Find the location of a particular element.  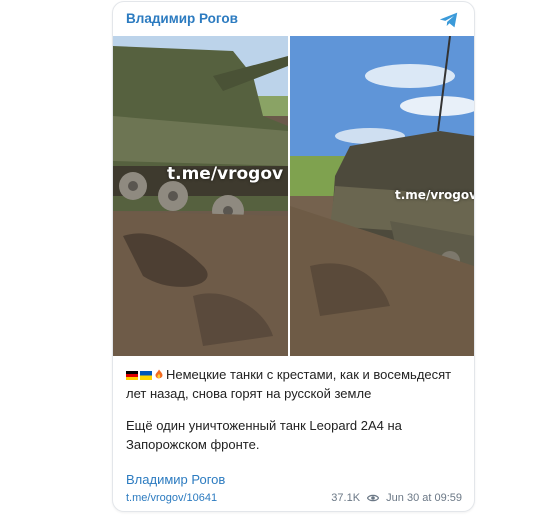

post-meta: 37.1K Jun 30 at 09:59 is located at coordinates (396, 498).